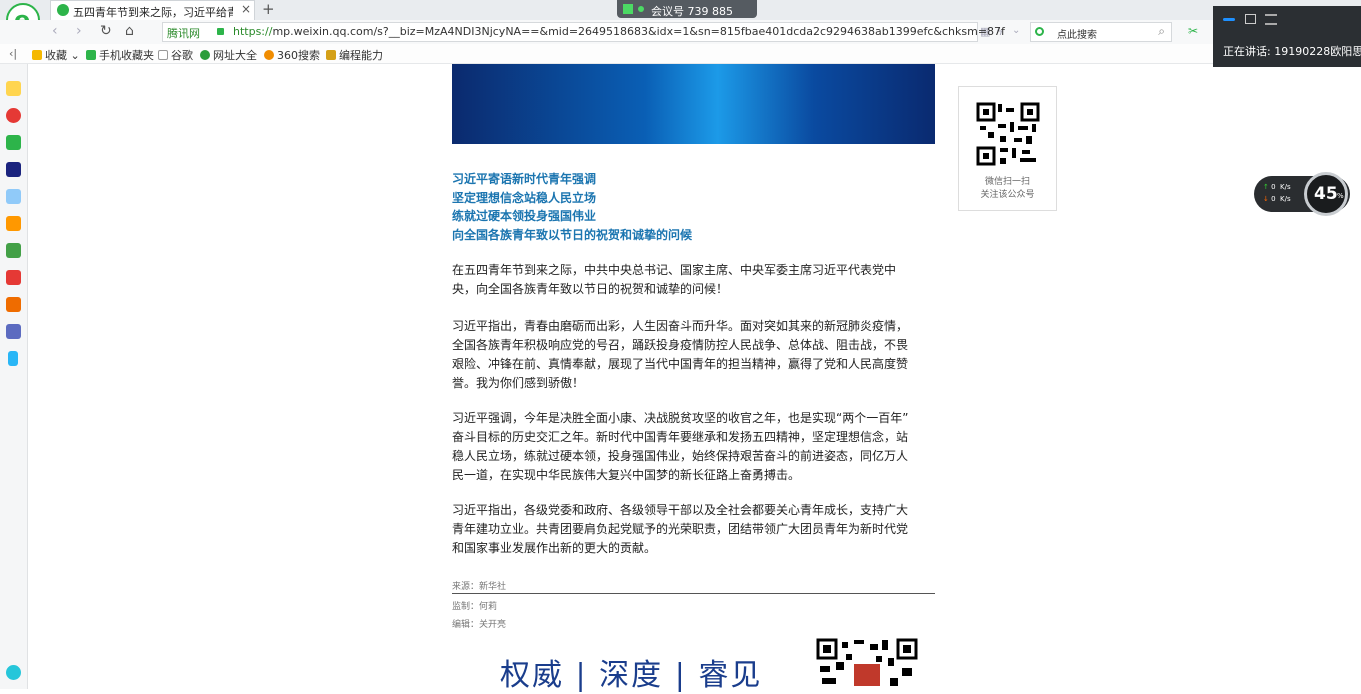  I want to click on weibo-icon, so click(13, 115).